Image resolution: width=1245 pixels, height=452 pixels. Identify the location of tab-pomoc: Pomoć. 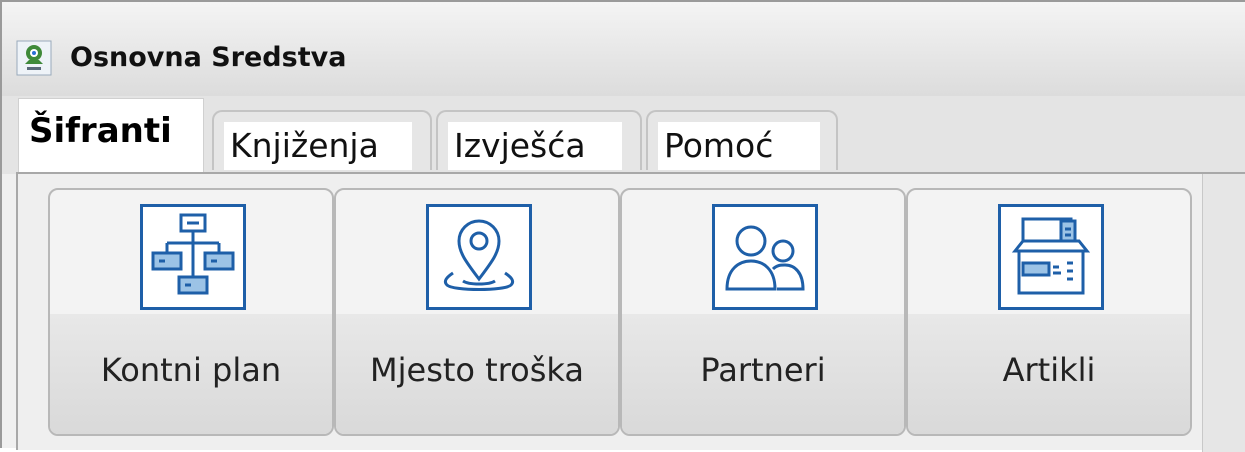
(742, 140).